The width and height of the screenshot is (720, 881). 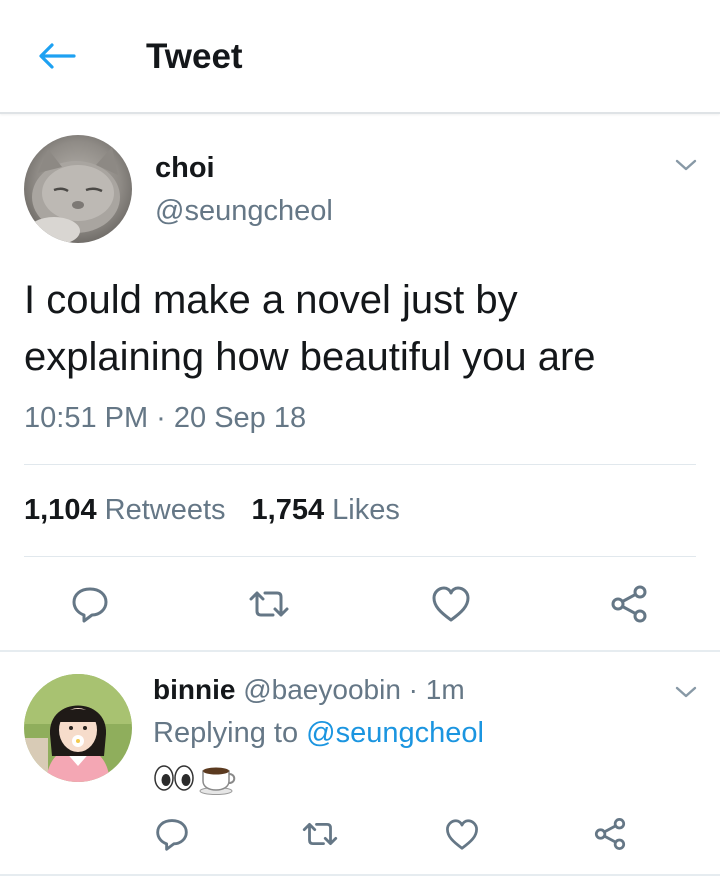 What do you see at coordinates (366, 510) in the screenshot?
I see `like-label: Likes` at bounding box center [366, 510].